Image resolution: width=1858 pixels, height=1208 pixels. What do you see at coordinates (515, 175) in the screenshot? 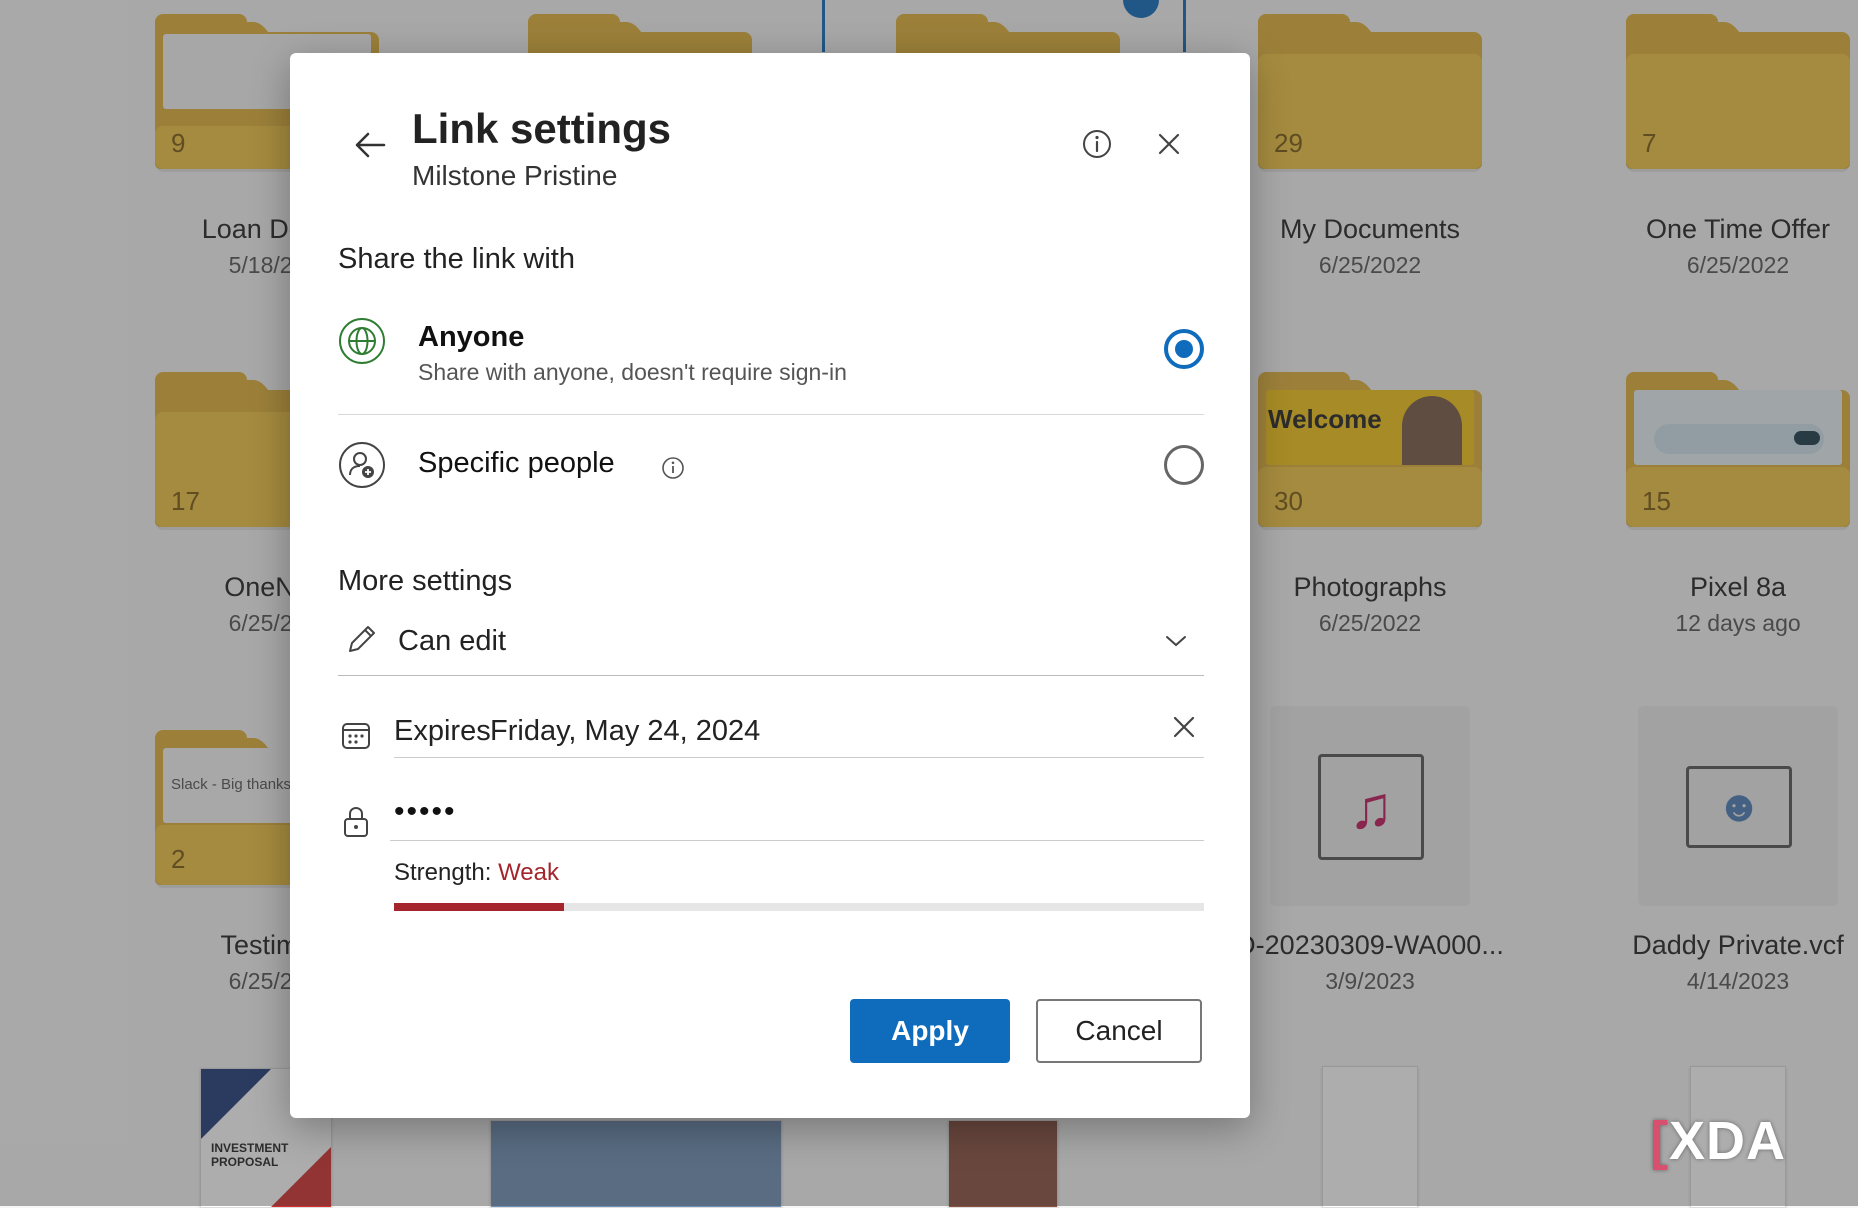
I see `dialog-subtitle: Milstone Pristine` at bounding box center [515, 175].